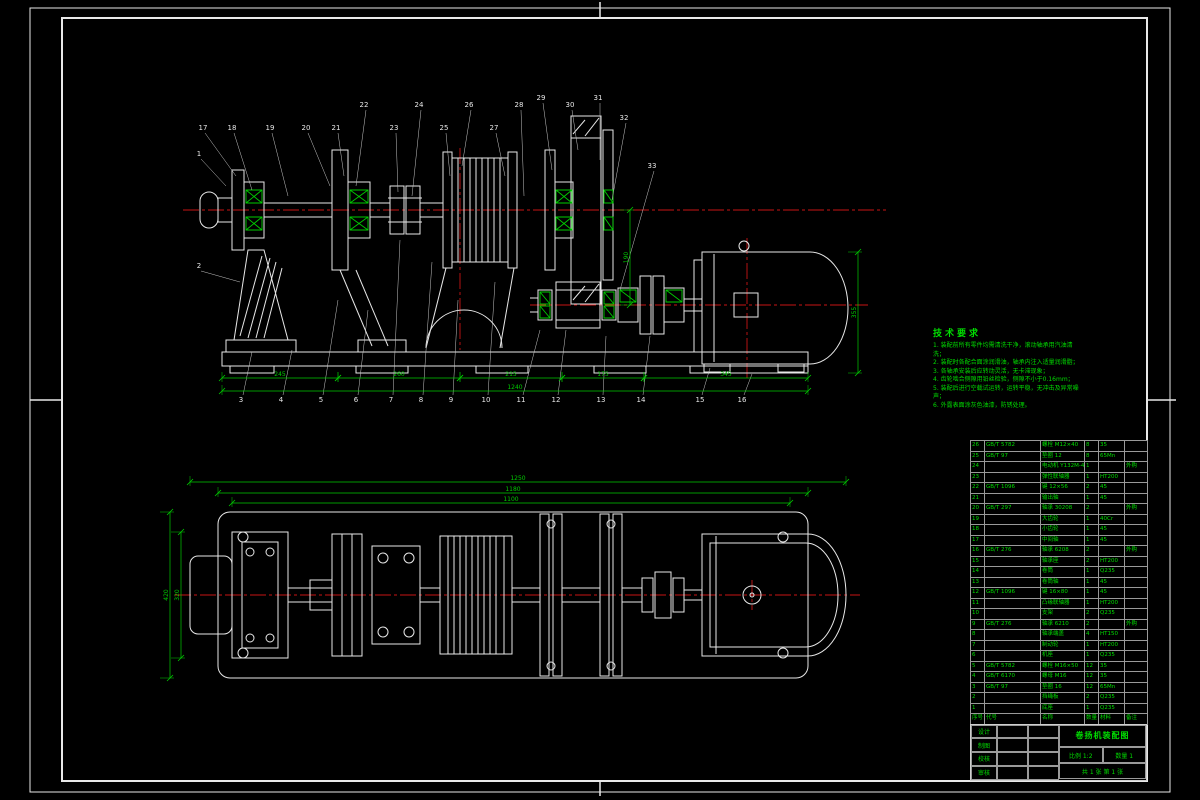  What do you see at coordinates (977, 603) in the screenshot?
I see `bom-row-cell: 11` at bounding box center [977, 603].